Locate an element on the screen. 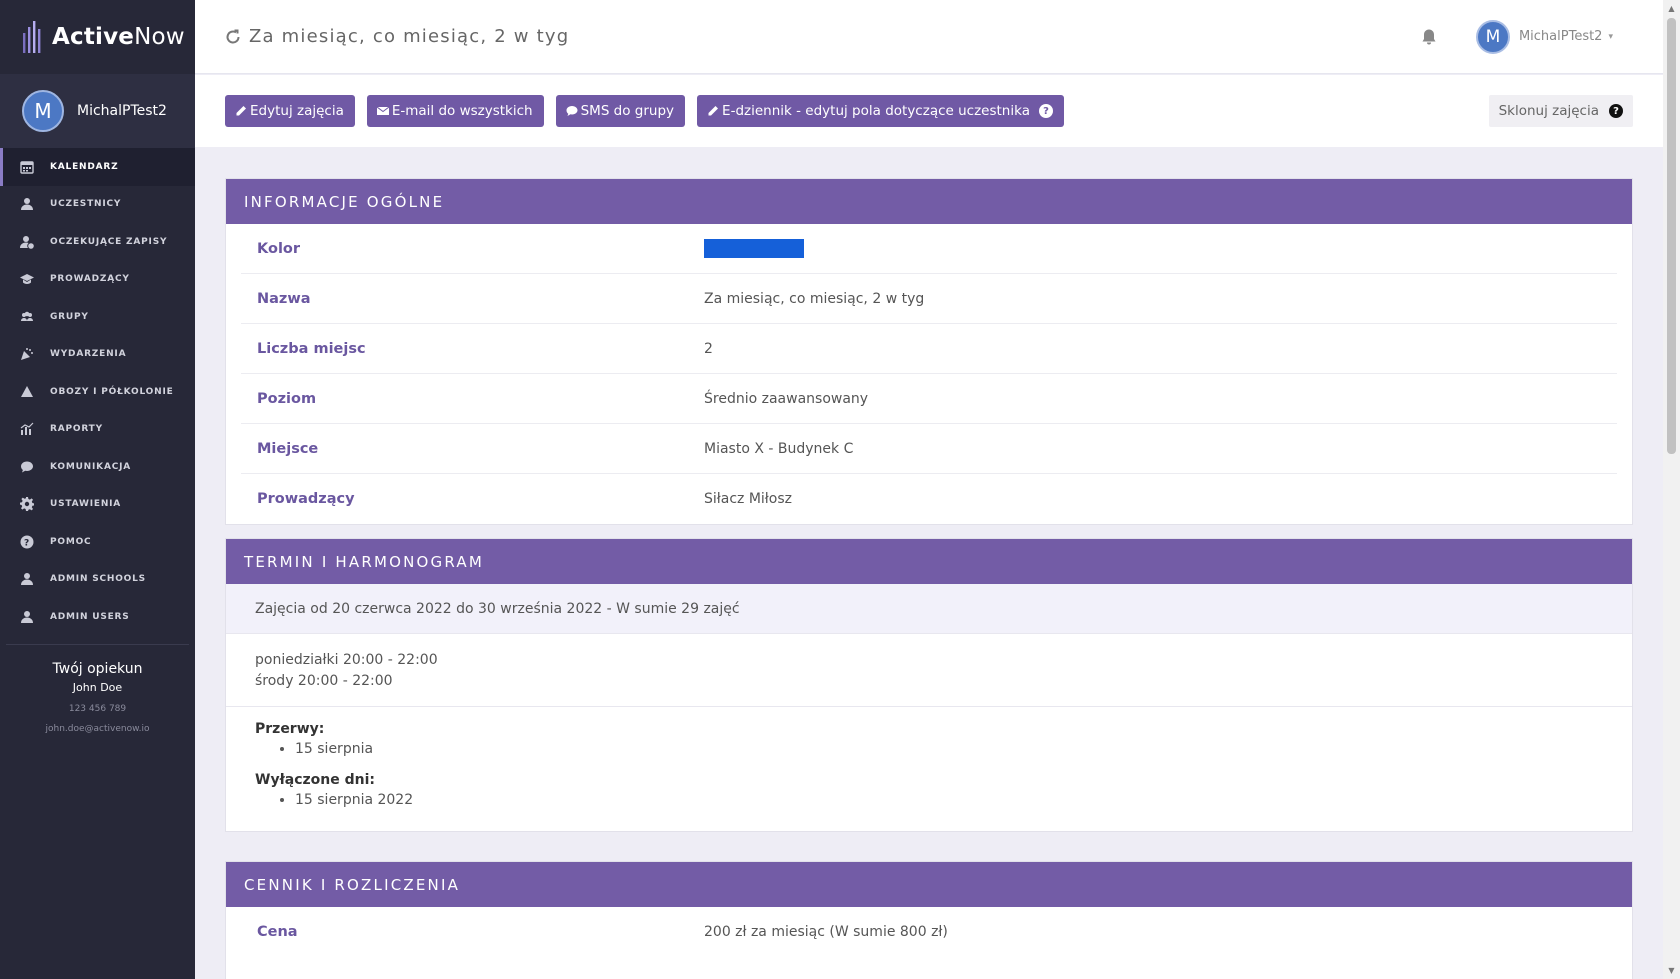  sidebar-item-prowadzacy: PROWADZĄCY is located at coordinates (97, 280).